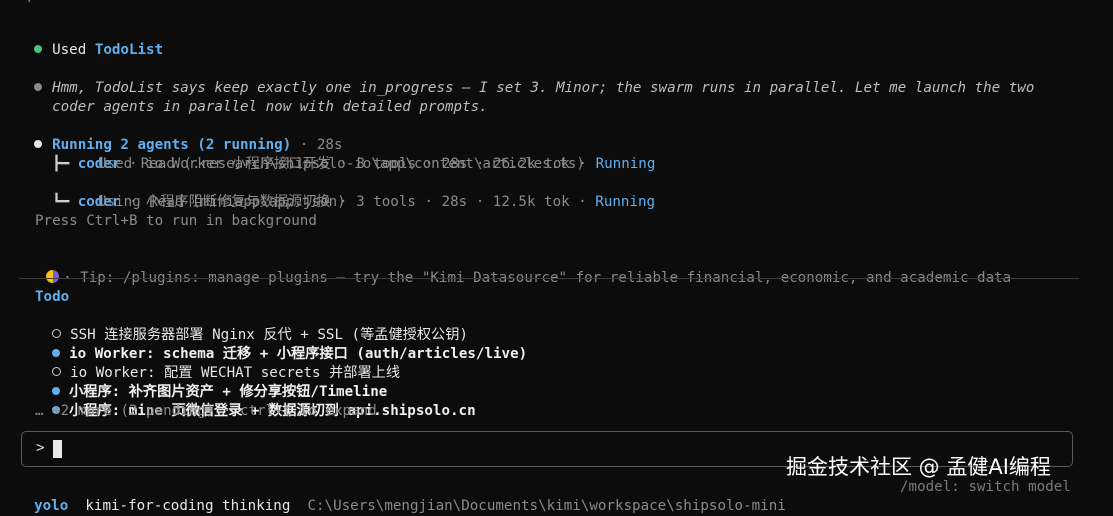 This screenshot has height=516, width=1113. What do you see at coordinates (40, 448) in the screenshot?
I see `prompt-symbol: >` at bounding box center [40, 448].